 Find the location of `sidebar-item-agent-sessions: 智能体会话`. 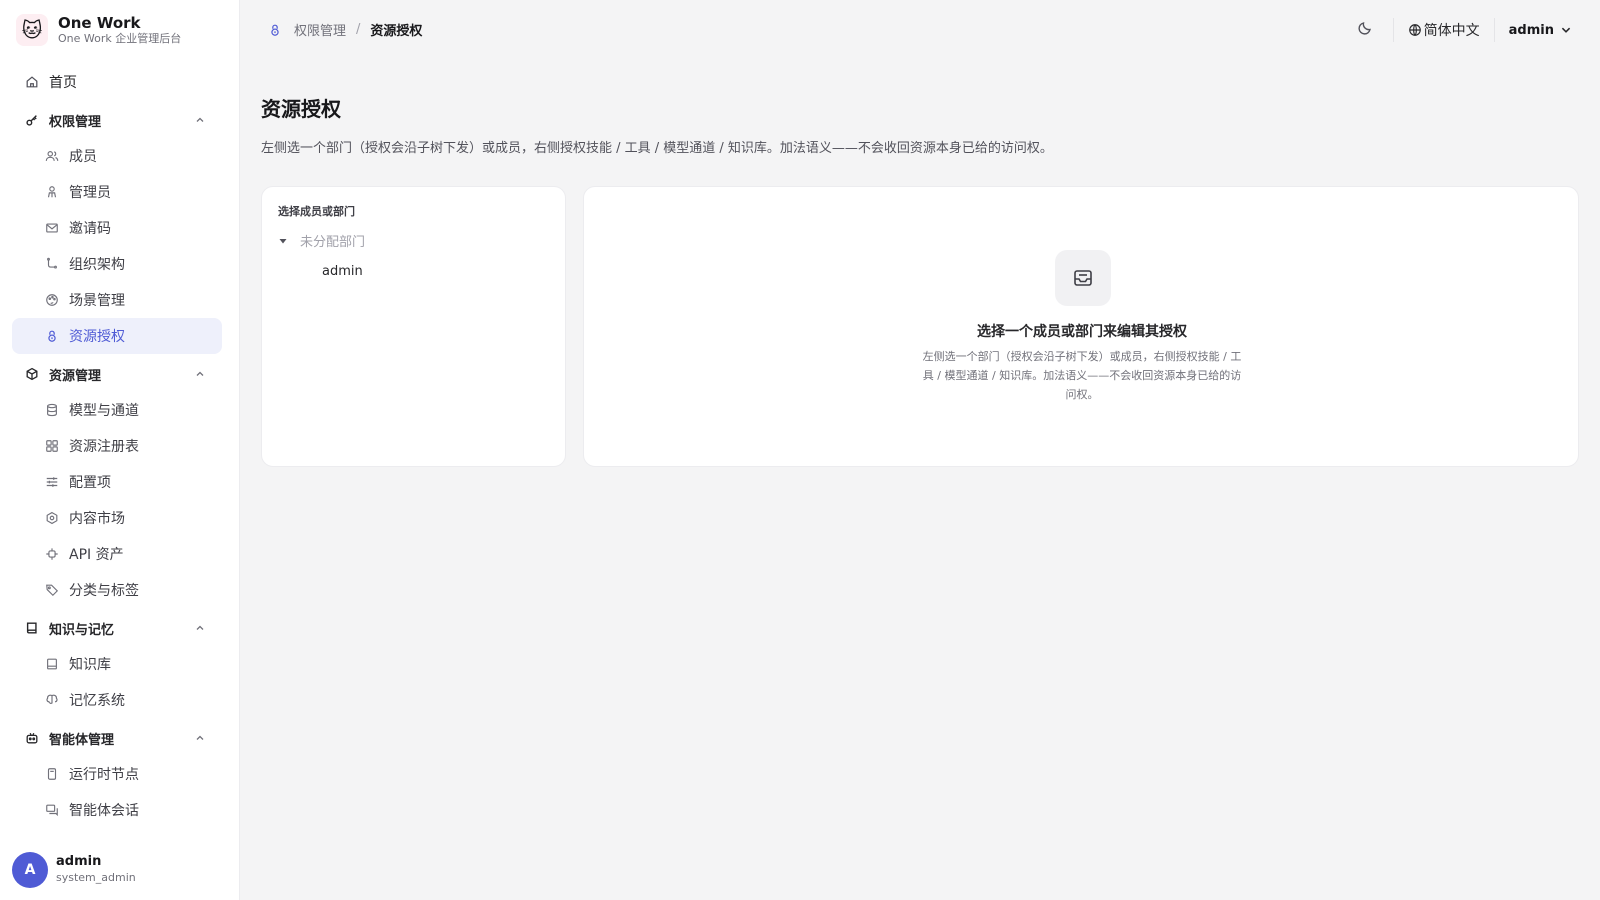

sidebar-item-agent-sessions: 智能体会话 is located at coordinates (117, 810).